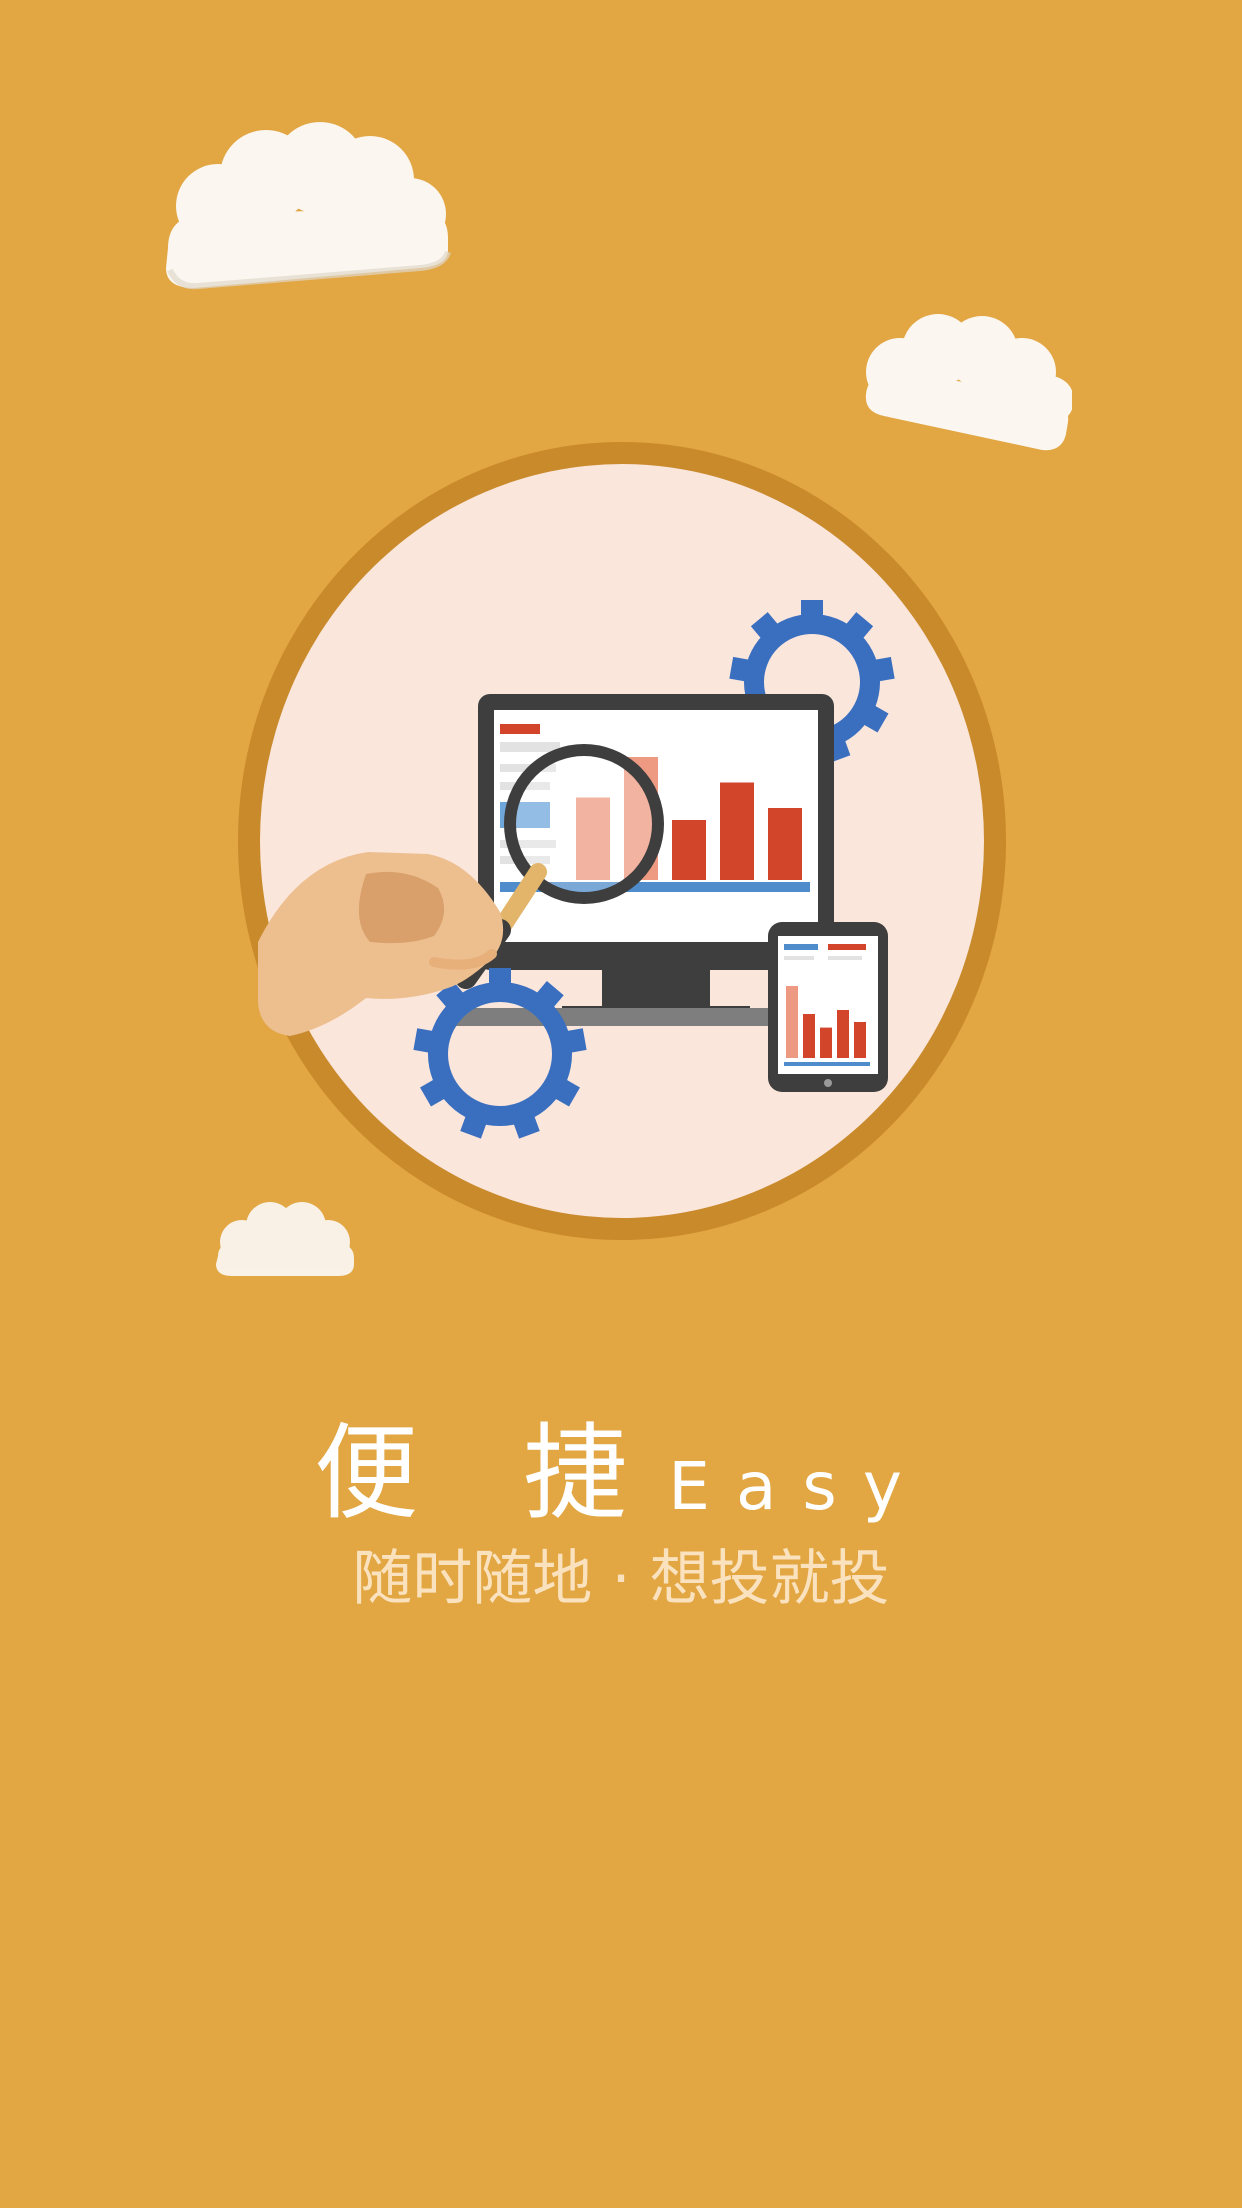 The width and height of the screenshot is (1242, 2208). Describe the element at coordinates (798, 1486) in the screenshot. I see `title-english: Easy` at that location.